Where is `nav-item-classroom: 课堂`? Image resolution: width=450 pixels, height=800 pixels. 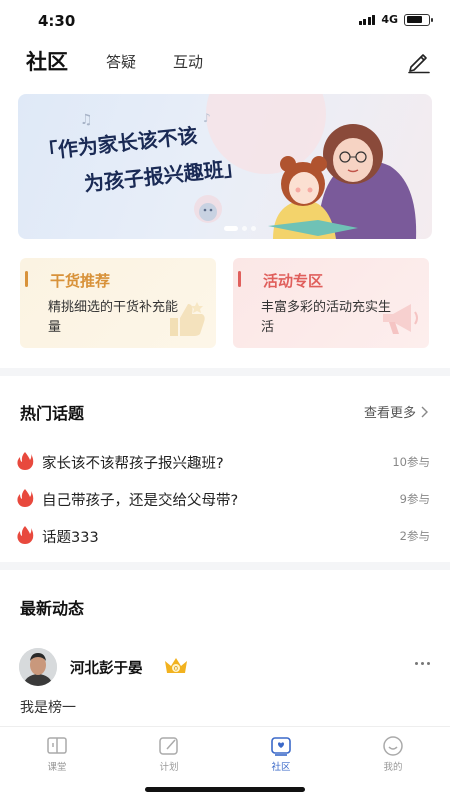 nav-item-classroom: 课堂 is located at coordinates (57, 754).